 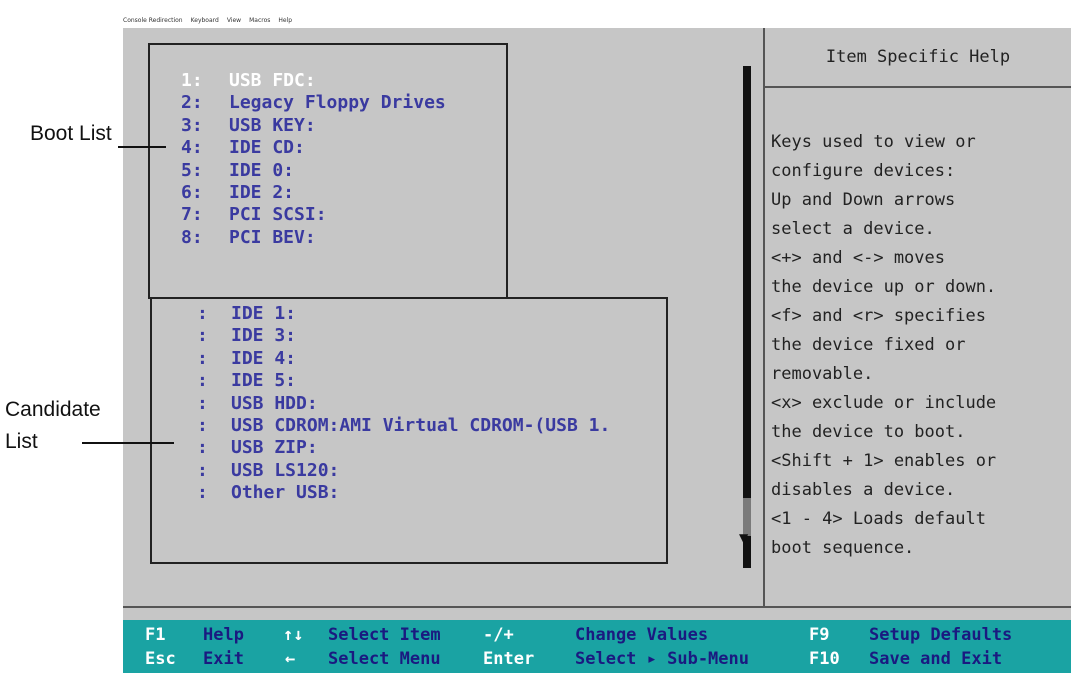 What do you see at coordinates (285, 20) in the screenshot?
I see `menu-help: Help` at bounding box center [285, 20].